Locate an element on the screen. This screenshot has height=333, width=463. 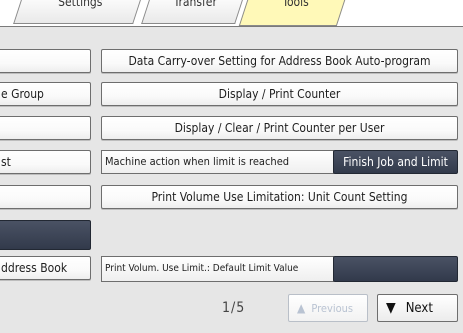
tab-strip: Settings Transfer Tools is located at coordinates (231, 13).